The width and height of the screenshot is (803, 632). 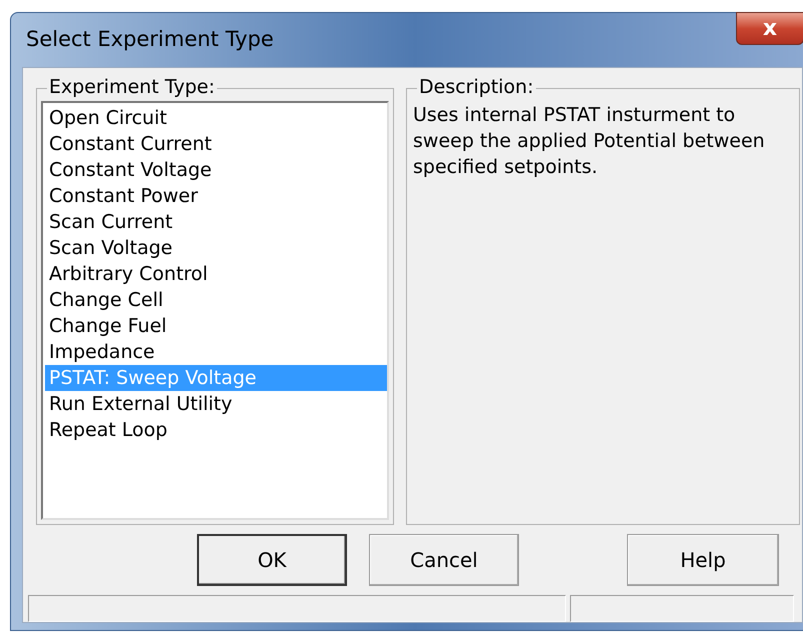 I want to click on description-text: Uses internal PSTAT insturment to sweep the applied Potential between specified setpoints., so click(x=589, y=141).